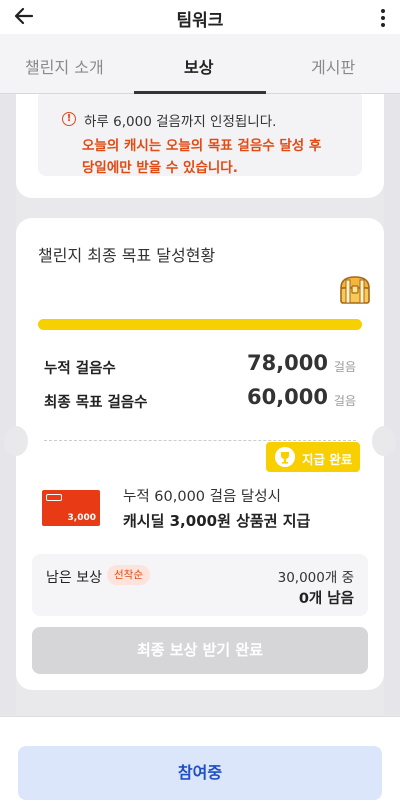  I want to click on voucher-amount: 3,000, so click(81, 518).